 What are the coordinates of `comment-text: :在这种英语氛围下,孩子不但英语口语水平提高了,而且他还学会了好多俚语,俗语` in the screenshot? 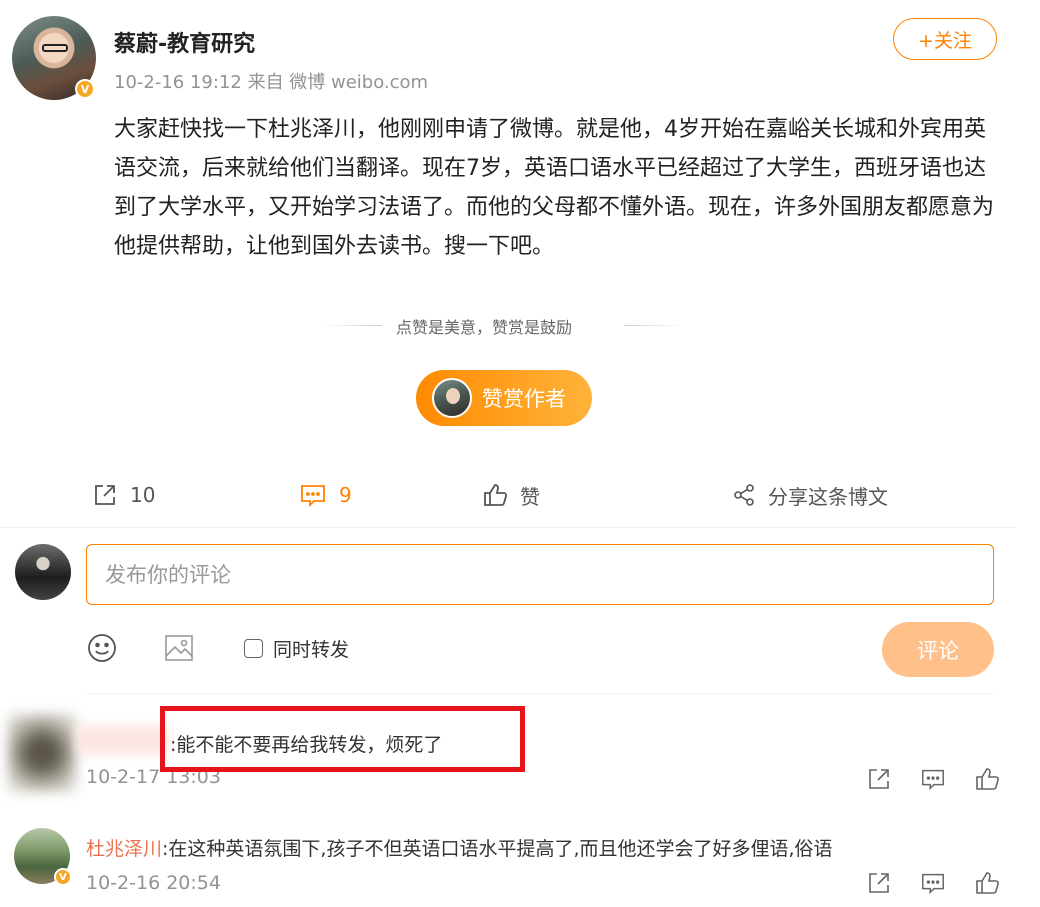 It's located at (497, 849).